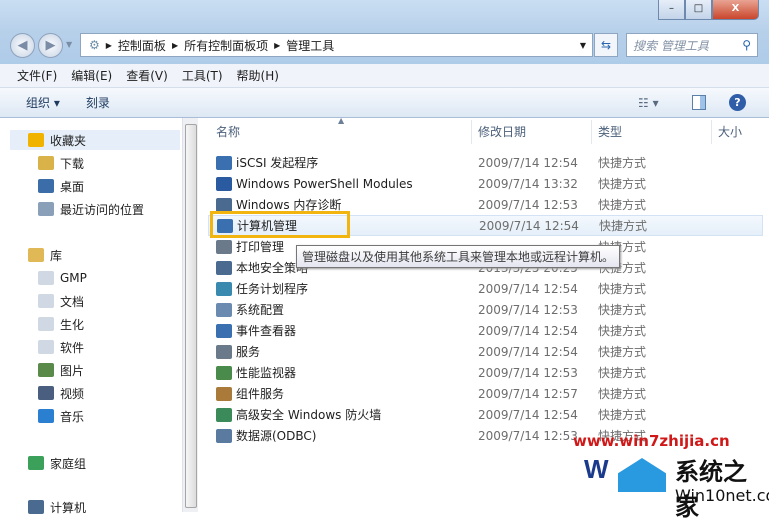 This screenshot has width=769, height=522. What do you see at coordinates (50, 45) in the screenshot?
I see `forward-button: ▶` at bounding box center [50, 45].